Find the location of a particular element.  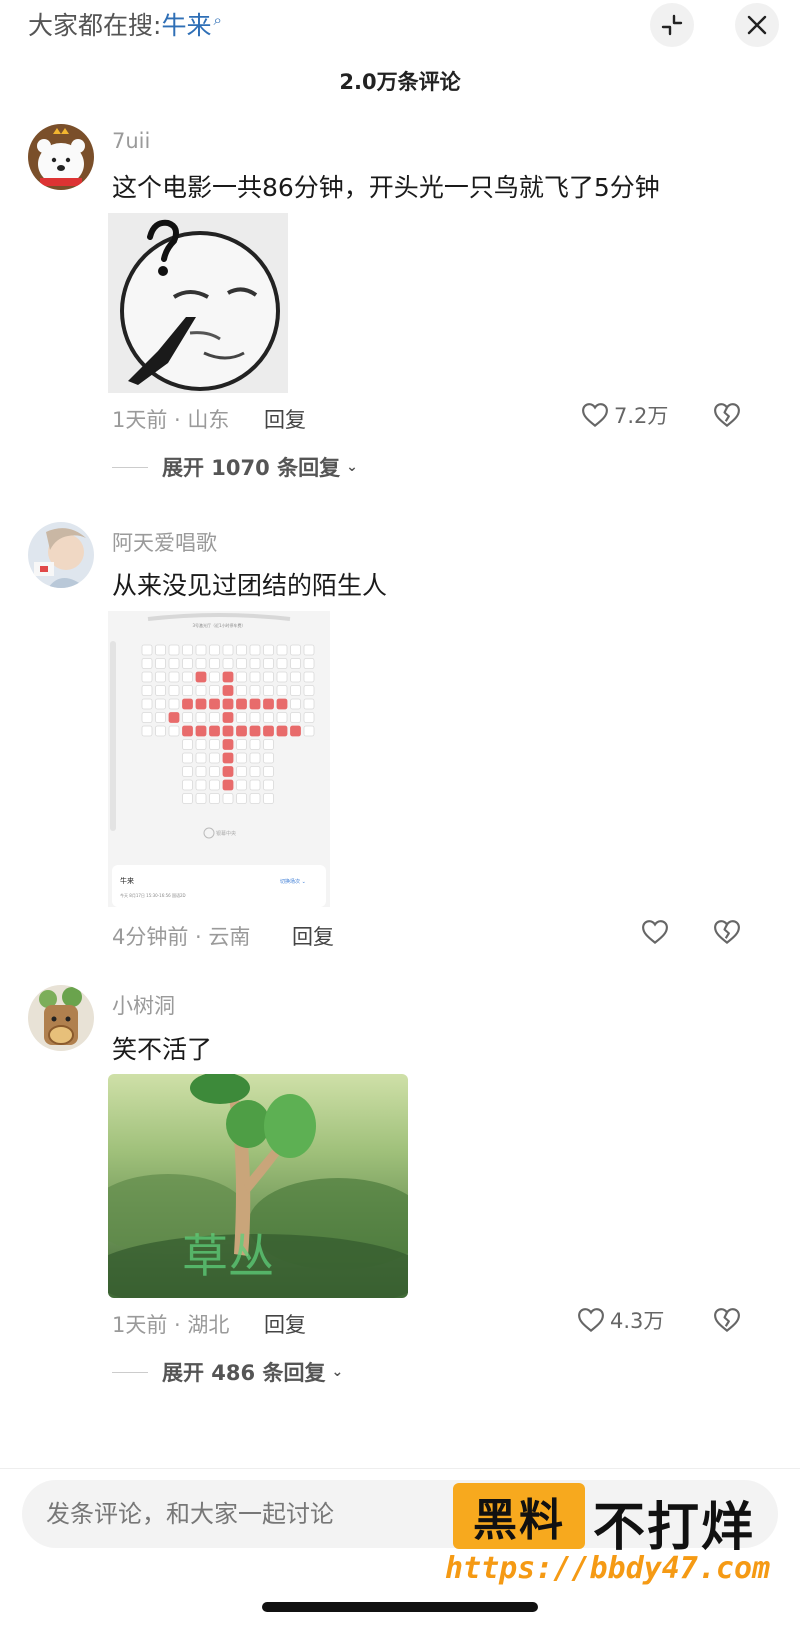

search-suggestion: 大家都在搜:牛来 ⌕ is located at coordinates (125, 24).